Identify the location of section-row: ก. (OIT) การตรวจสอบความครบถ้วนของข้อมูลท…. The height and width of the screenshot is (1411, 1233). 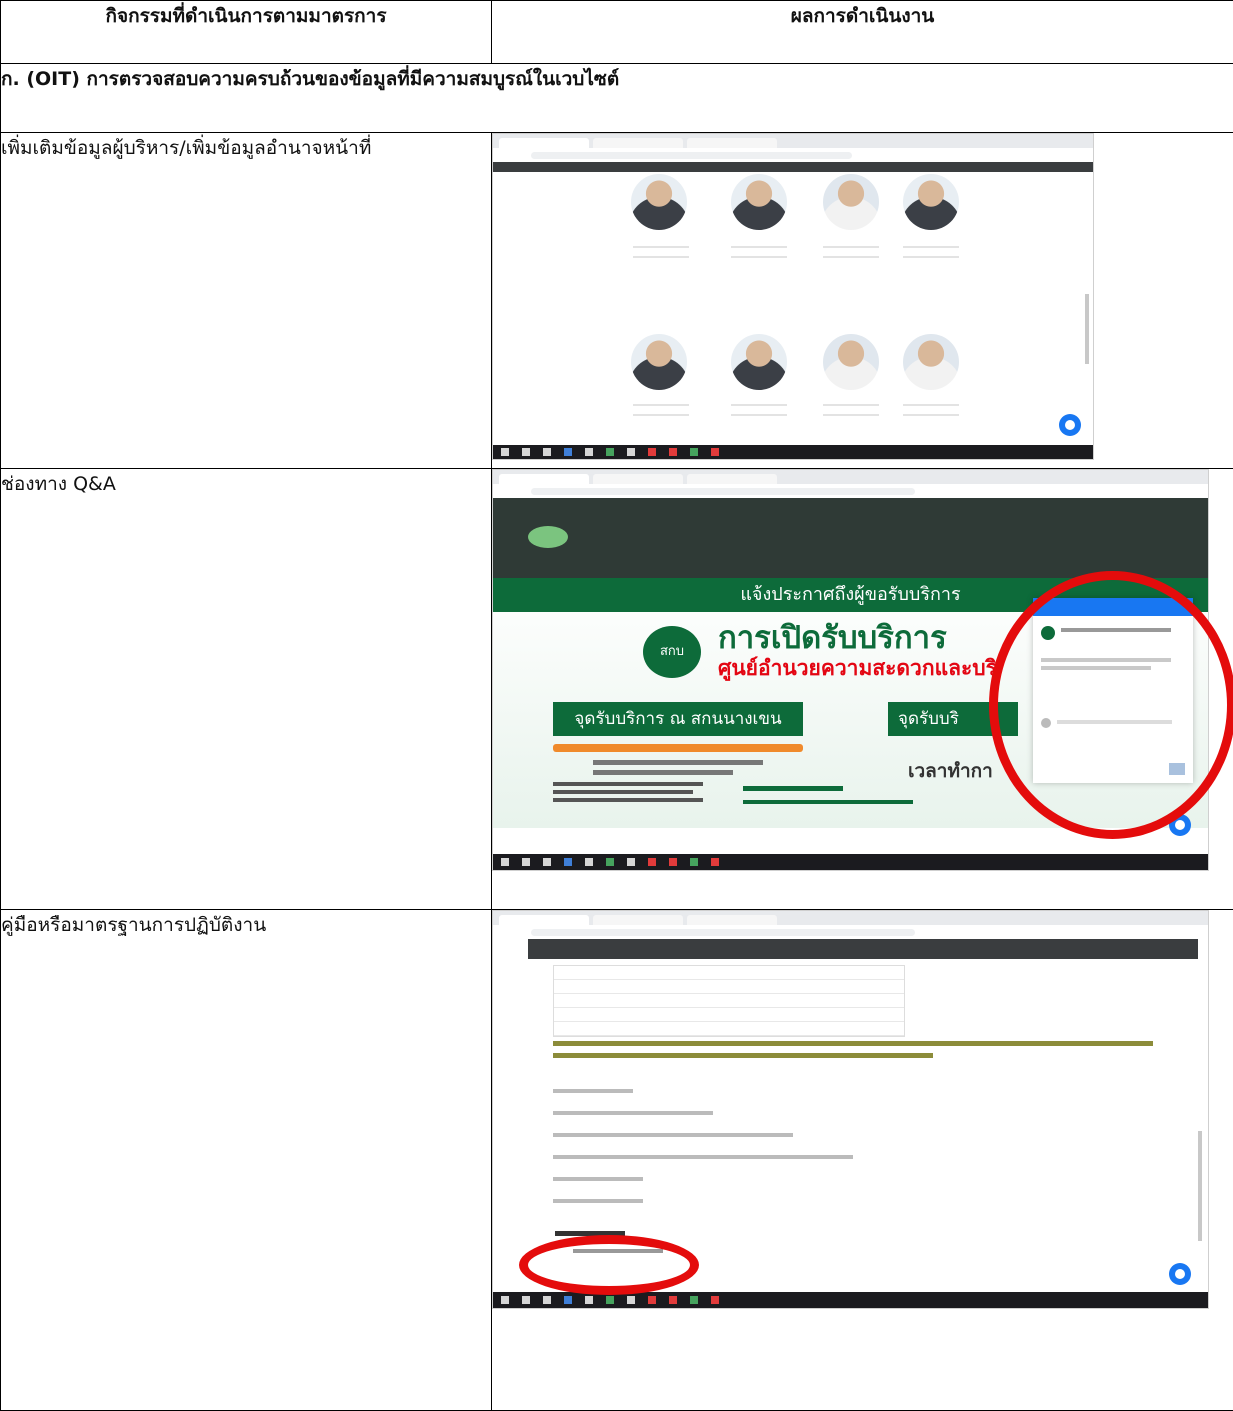
(617, 98).